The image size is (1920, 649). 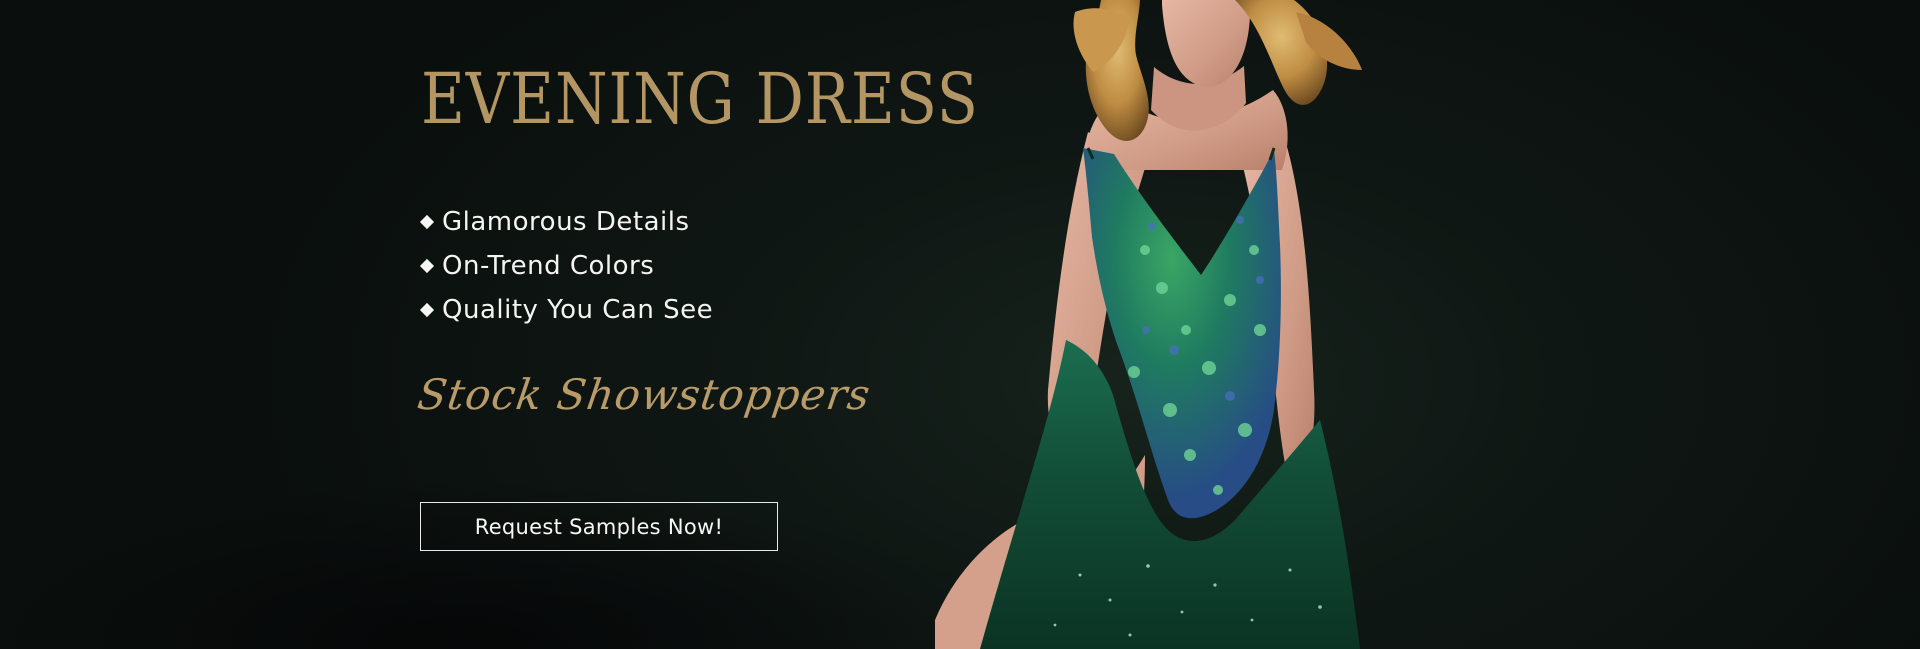 I want to click on script-tagline: Stock Showstoppers, so click(x=644, y=394).